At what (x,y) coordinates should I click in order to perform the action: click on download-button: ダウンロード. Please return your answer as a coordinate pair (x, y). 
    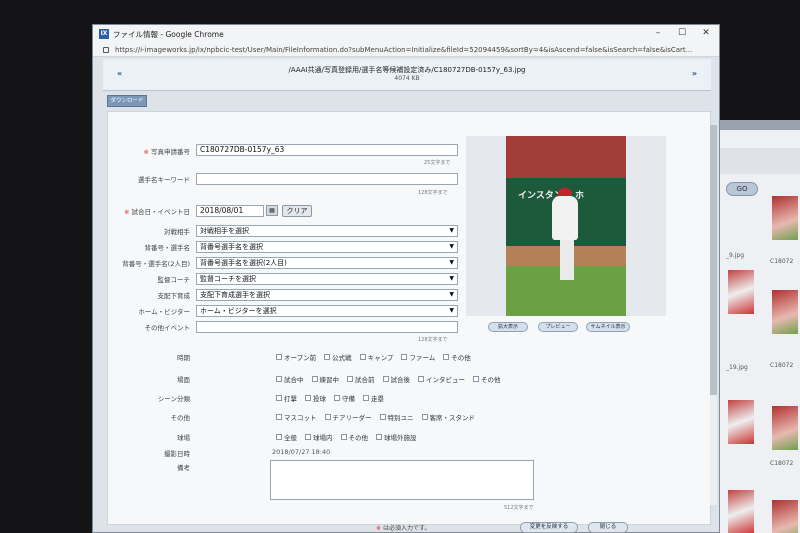
    Looking at the image, I should click on (127, 101).